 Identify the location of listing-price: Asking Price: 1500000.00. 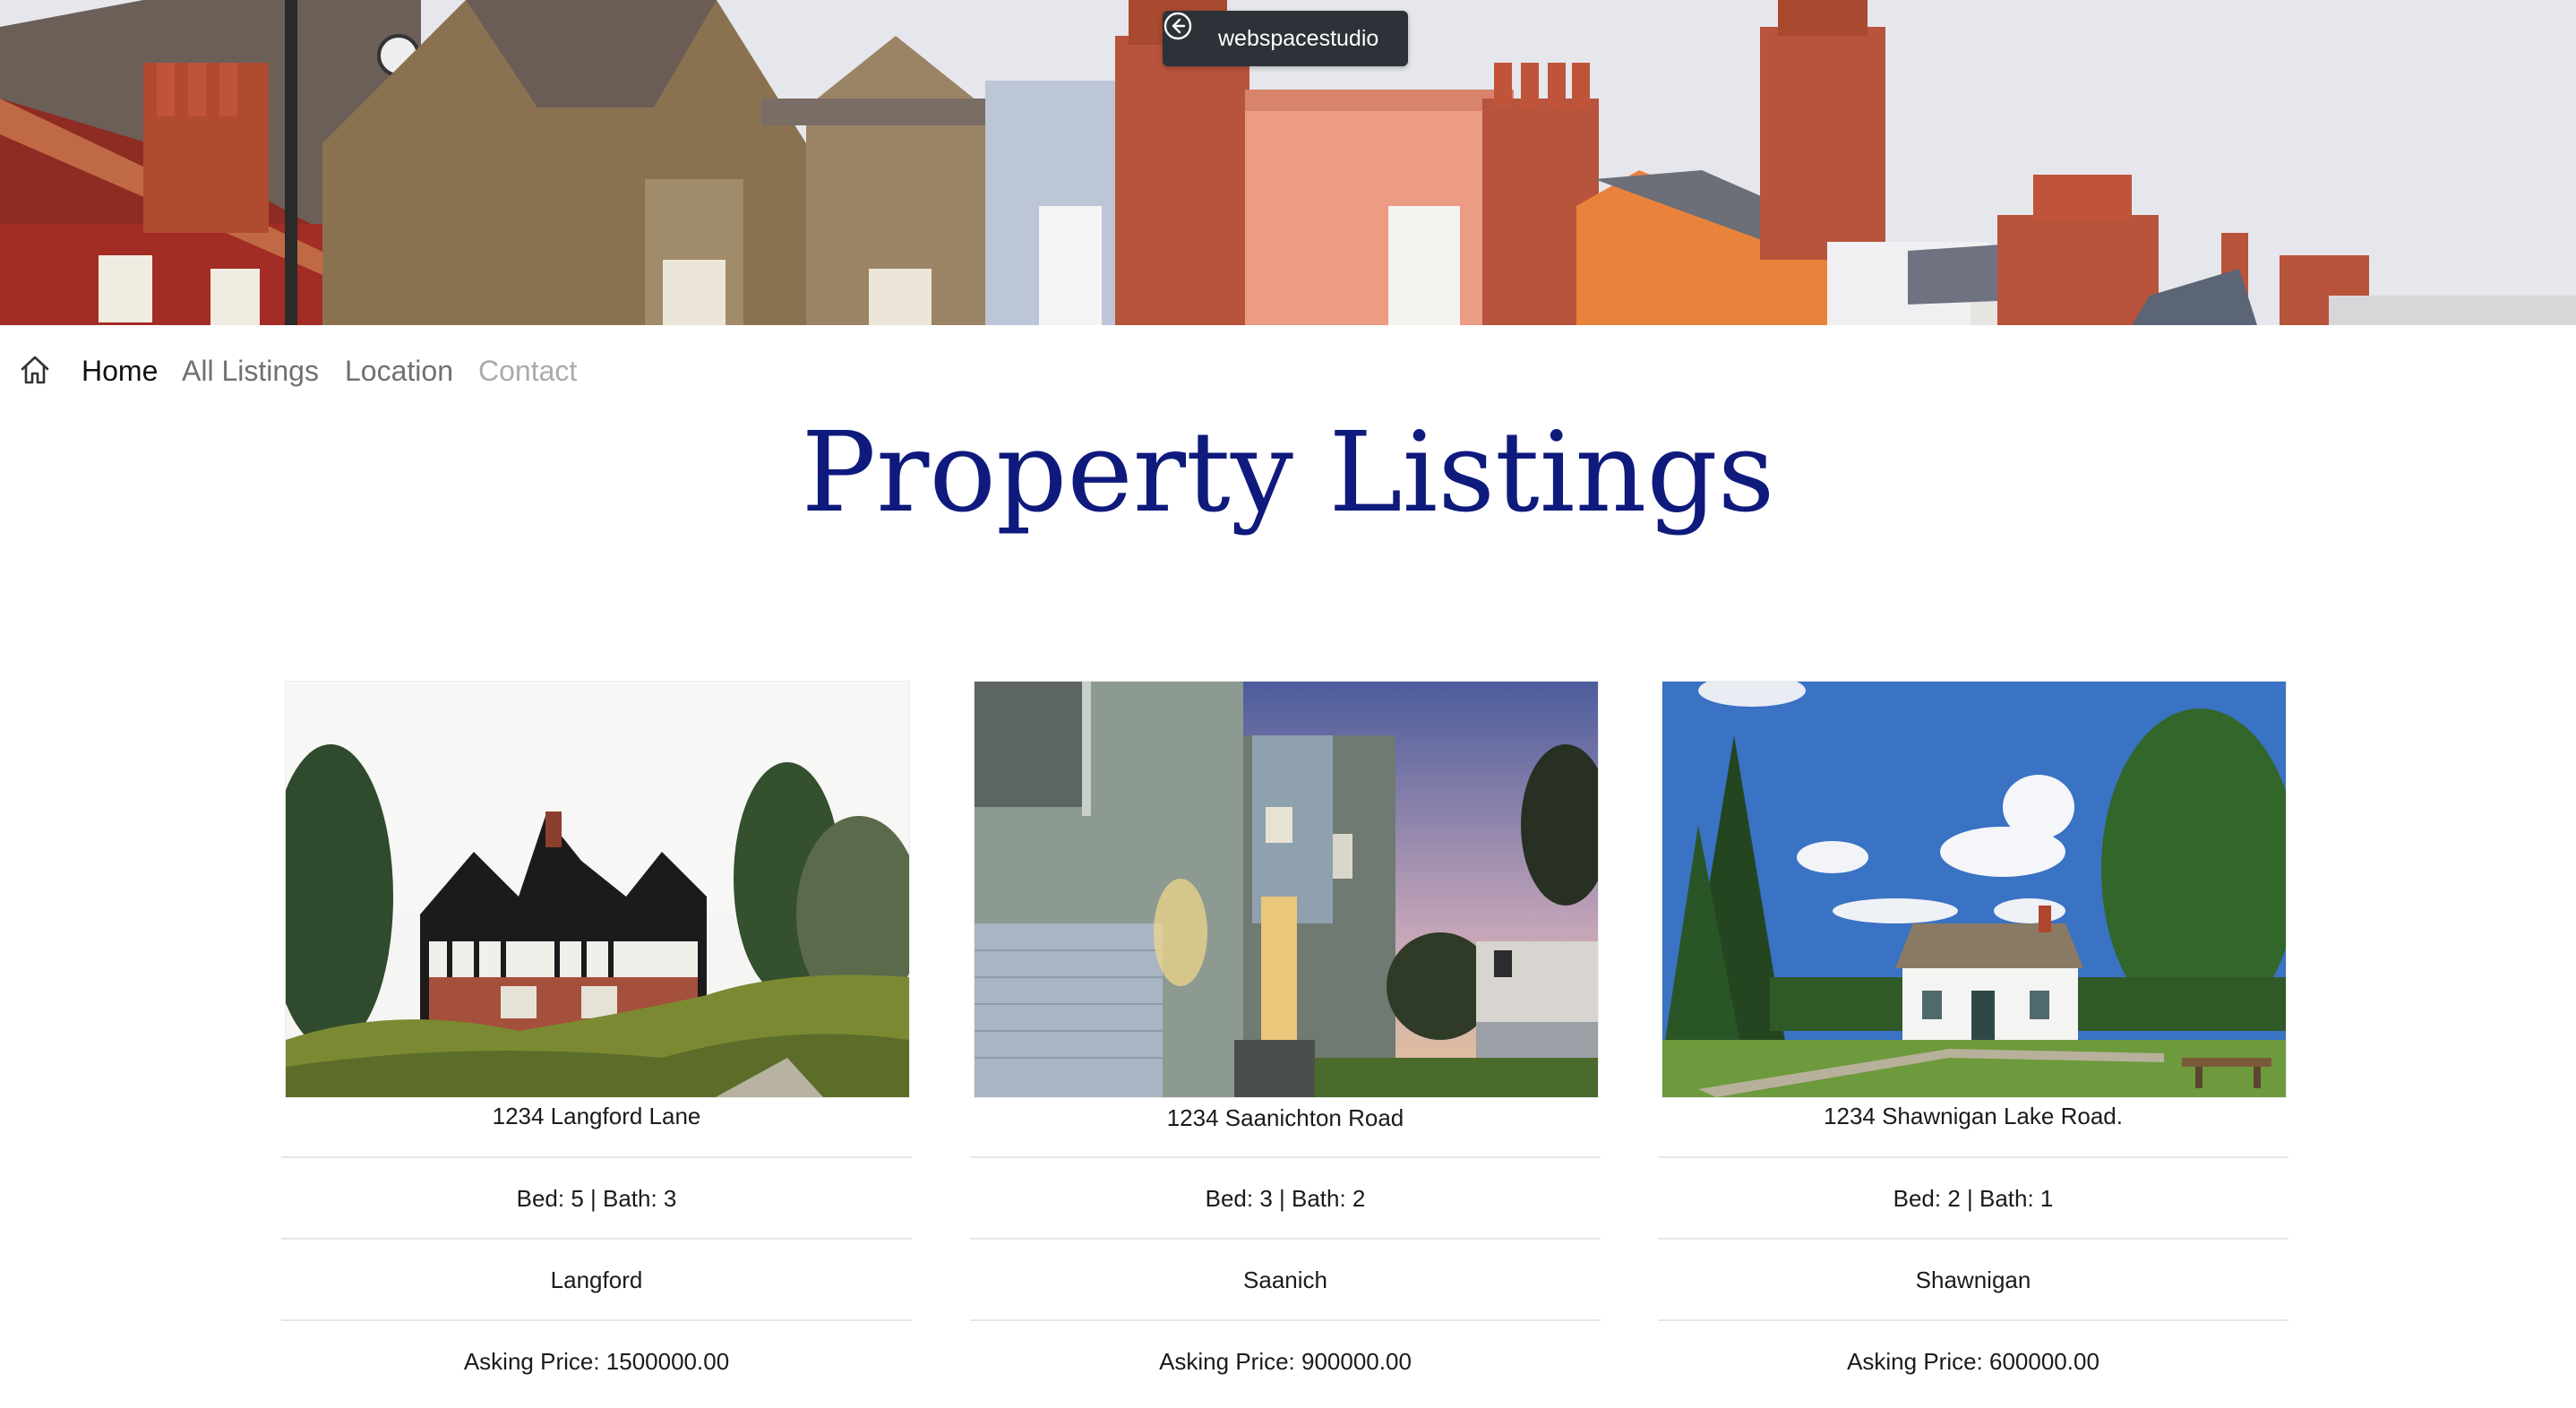
(596, 1361).